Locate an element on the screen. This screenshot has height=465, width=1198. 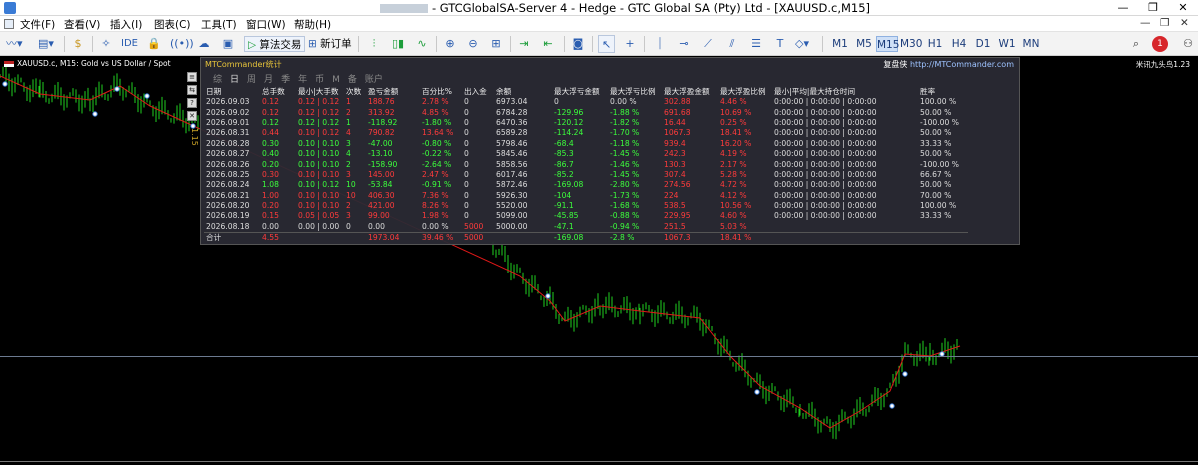
table-cell: 145.00 is located at coordinates (381, 174).